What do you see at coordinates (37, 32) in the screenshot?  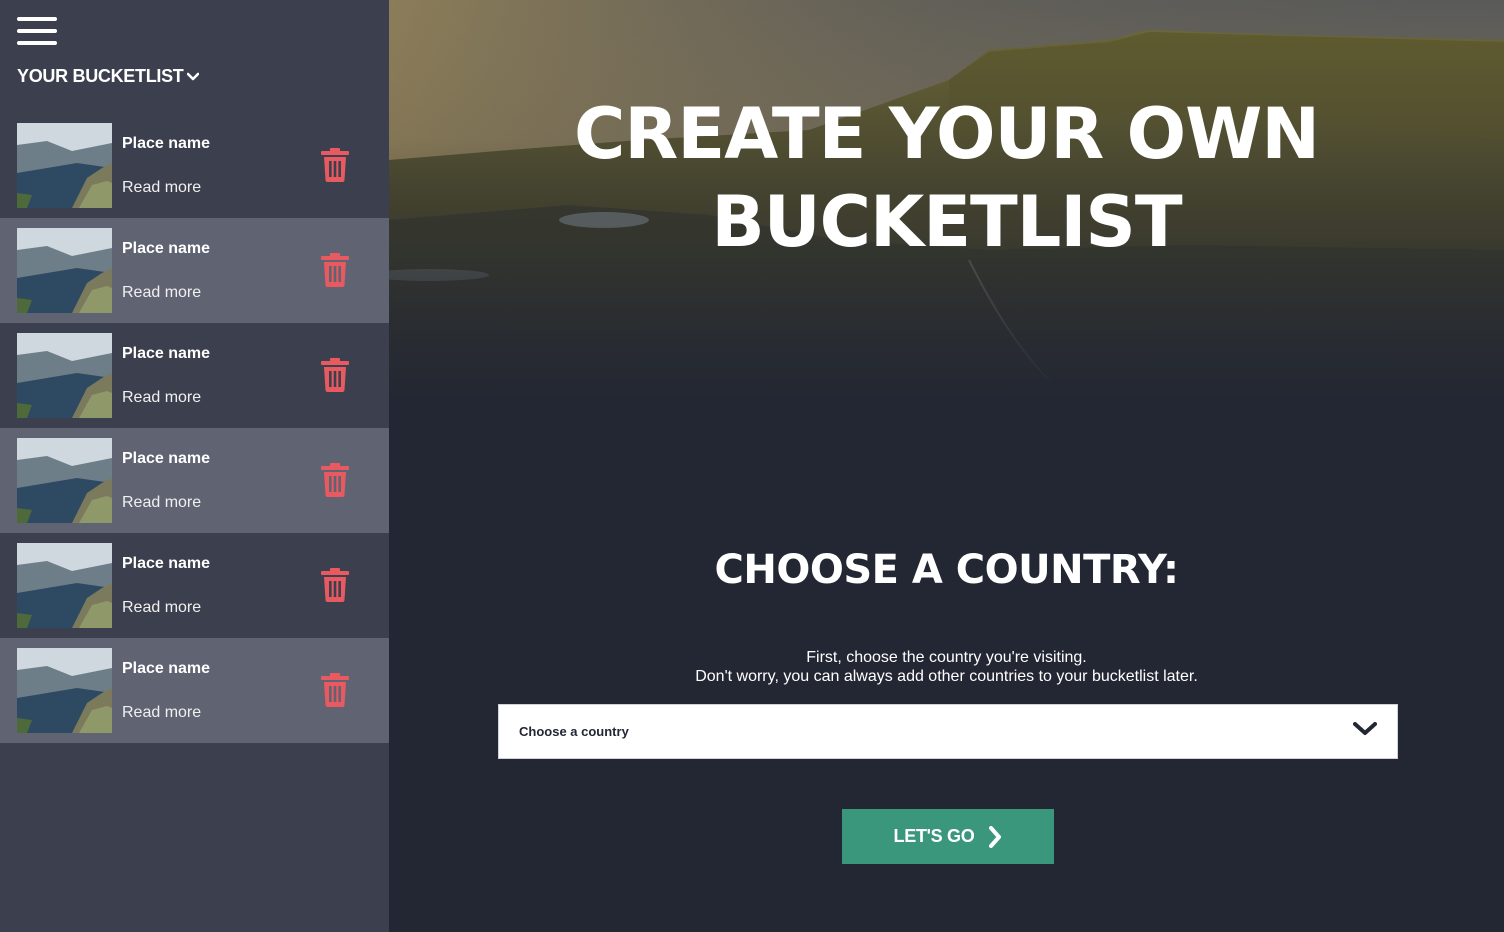 I see `hamburger-icon` at bounding box center [37, 32].